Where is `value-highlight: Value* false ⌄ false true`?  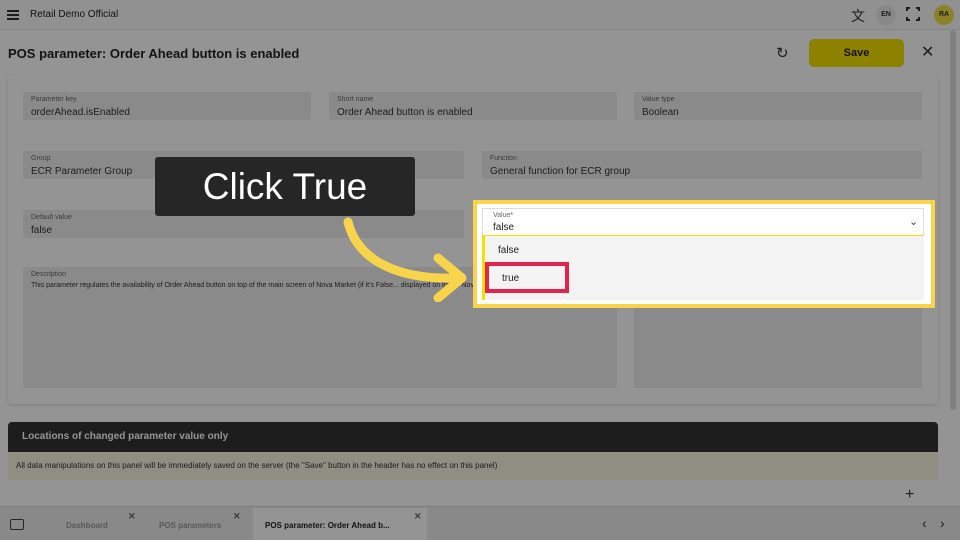
value-highlight: Value* false ⌄ false true is located at coordinates (704, 254).